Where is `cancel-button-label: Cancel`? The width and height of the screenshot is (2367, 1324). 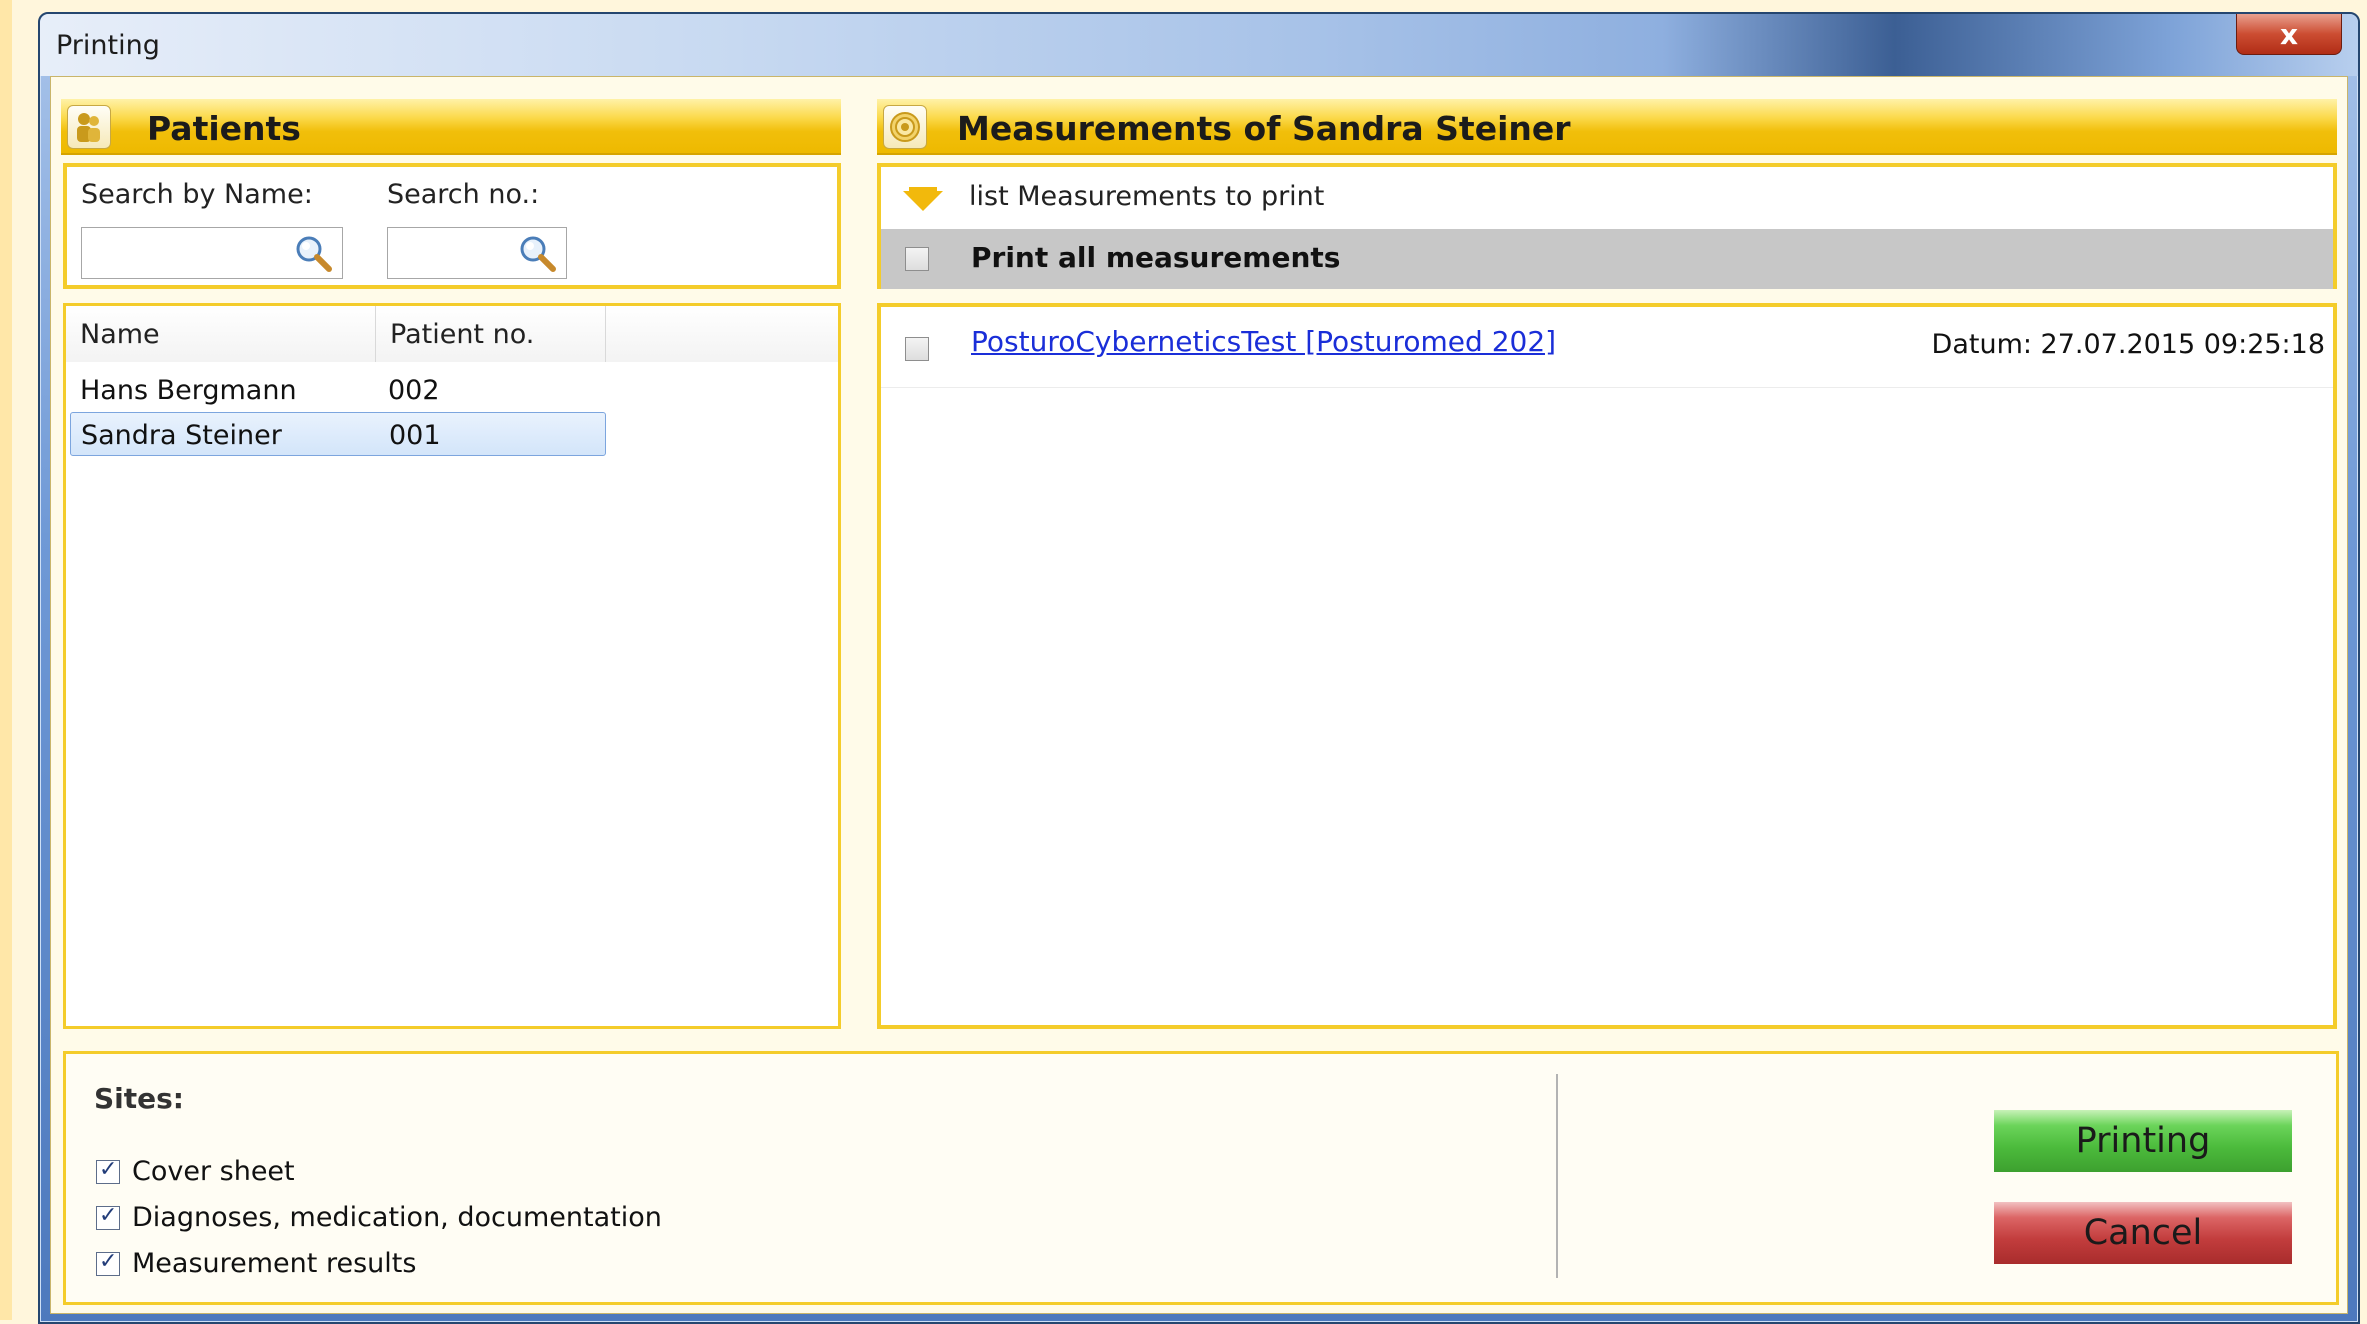
cancel-button-label: Cancel is located at coordinates (2143, 1233).